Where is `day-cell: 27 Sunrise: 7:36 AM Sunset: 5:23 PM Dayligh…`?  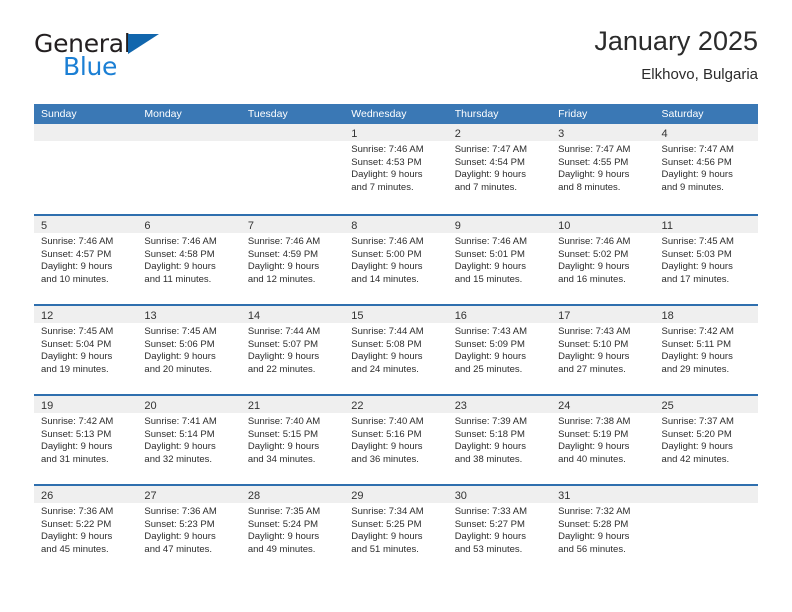
day-cell: 27 Sunrise: 7:36 AM Sunset: 5:23 PM Dayligh… is located at coordinates (189, 530).